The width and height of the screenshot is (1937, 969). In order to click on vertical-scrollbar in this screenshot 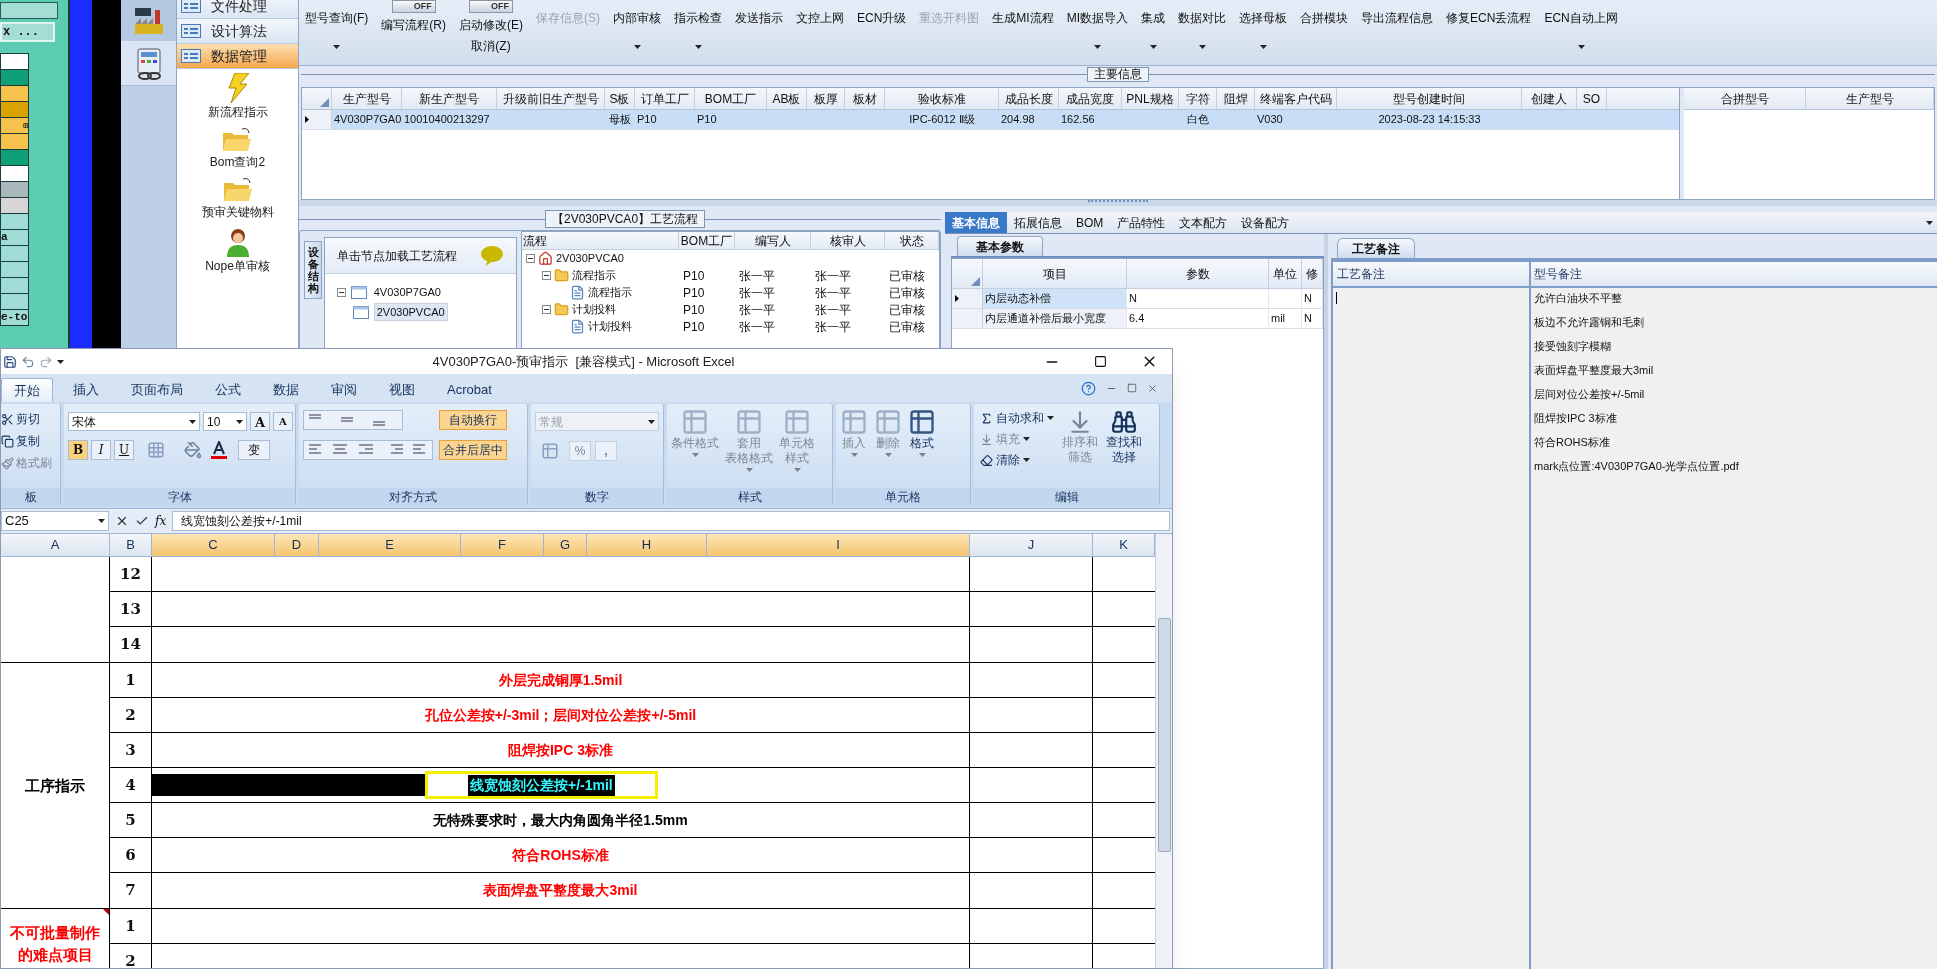, I will do `click(1163, 751)`.